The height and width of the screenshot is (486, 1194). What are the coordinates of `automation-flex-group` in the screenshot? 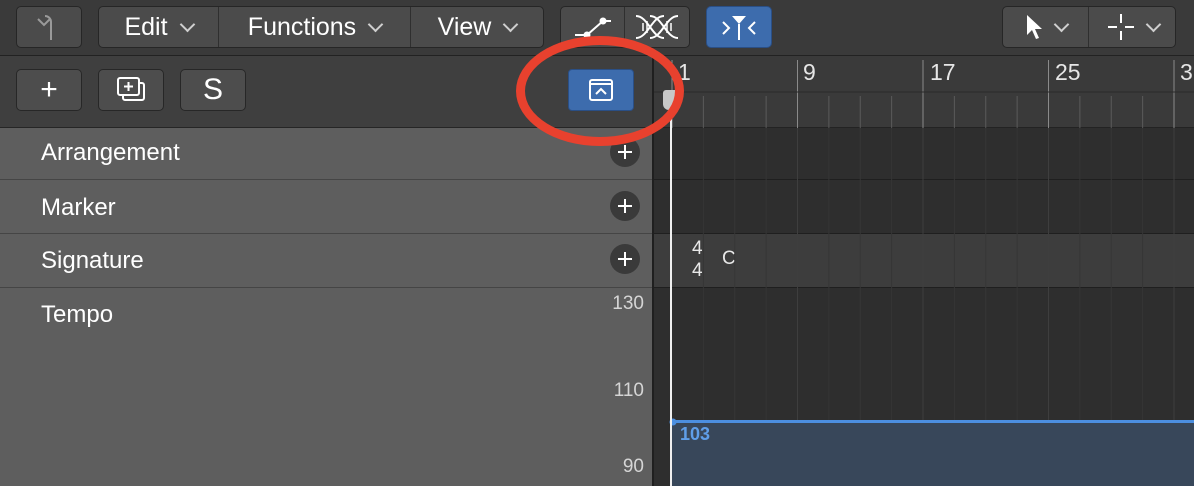 It's located at (625, 27).